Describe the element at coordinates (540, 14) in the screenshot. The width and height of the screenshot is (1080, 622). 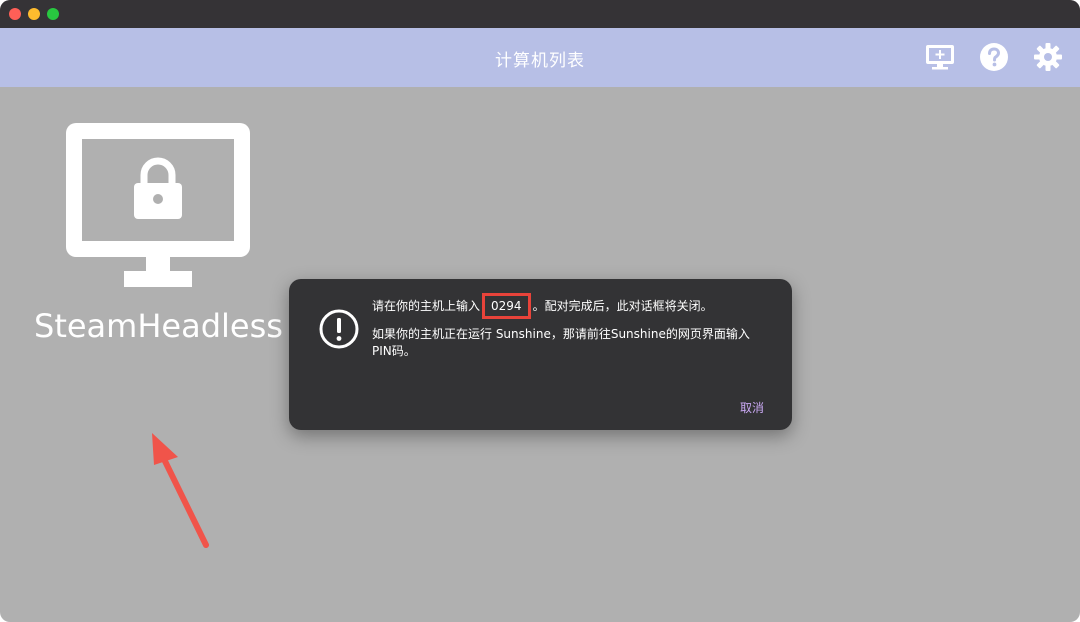
I see `title-bar` at that location.